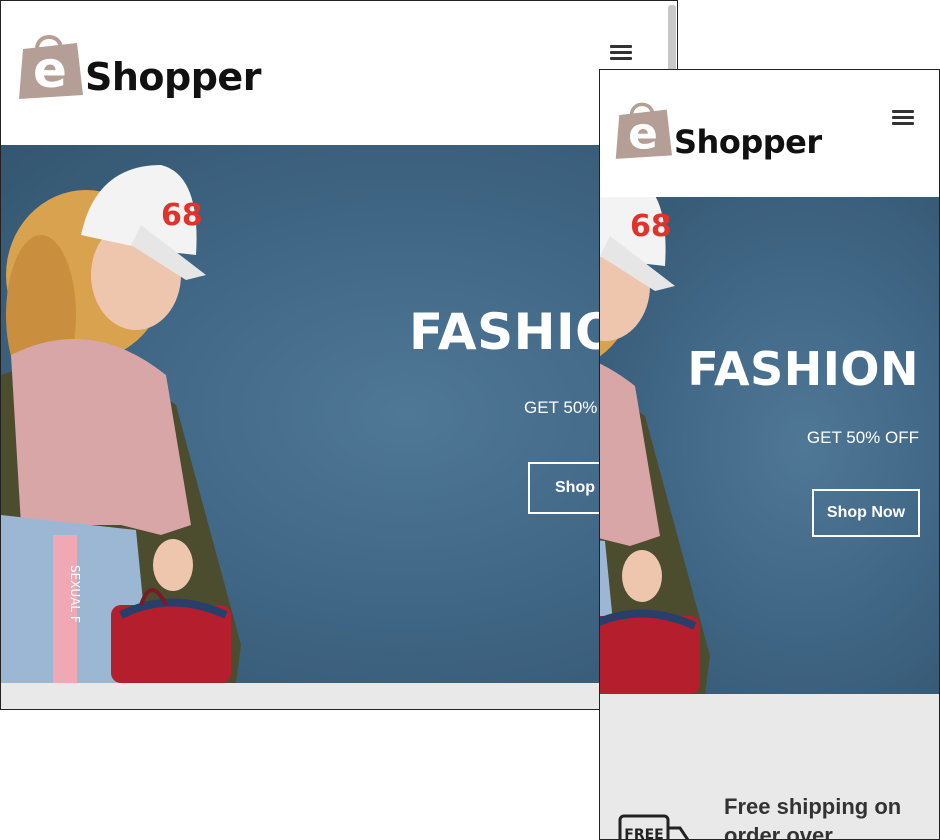 Image resolution: width=940 pixels, height=840 pixels. I want to click on shipping-icon-label: FREE, so click(643, 833).